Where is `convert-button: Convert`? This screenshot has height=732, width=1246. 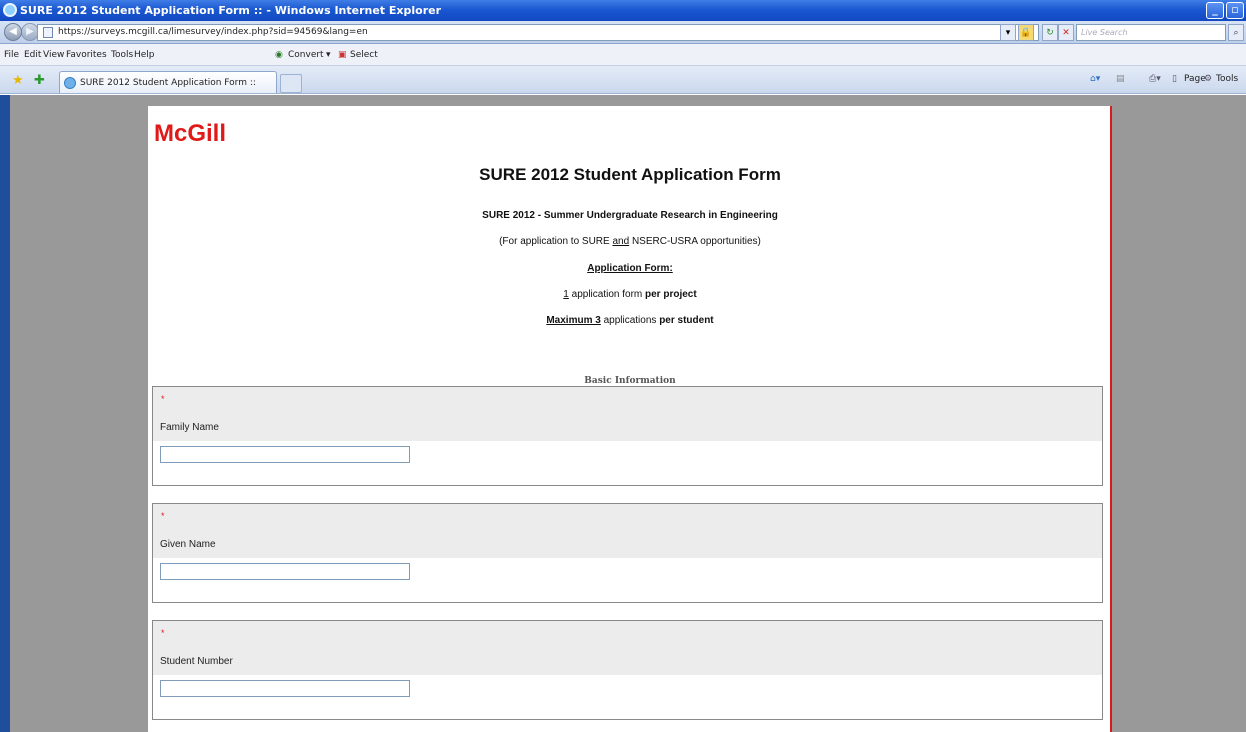 convert-button: Convert is located at coordinates (306, 55).